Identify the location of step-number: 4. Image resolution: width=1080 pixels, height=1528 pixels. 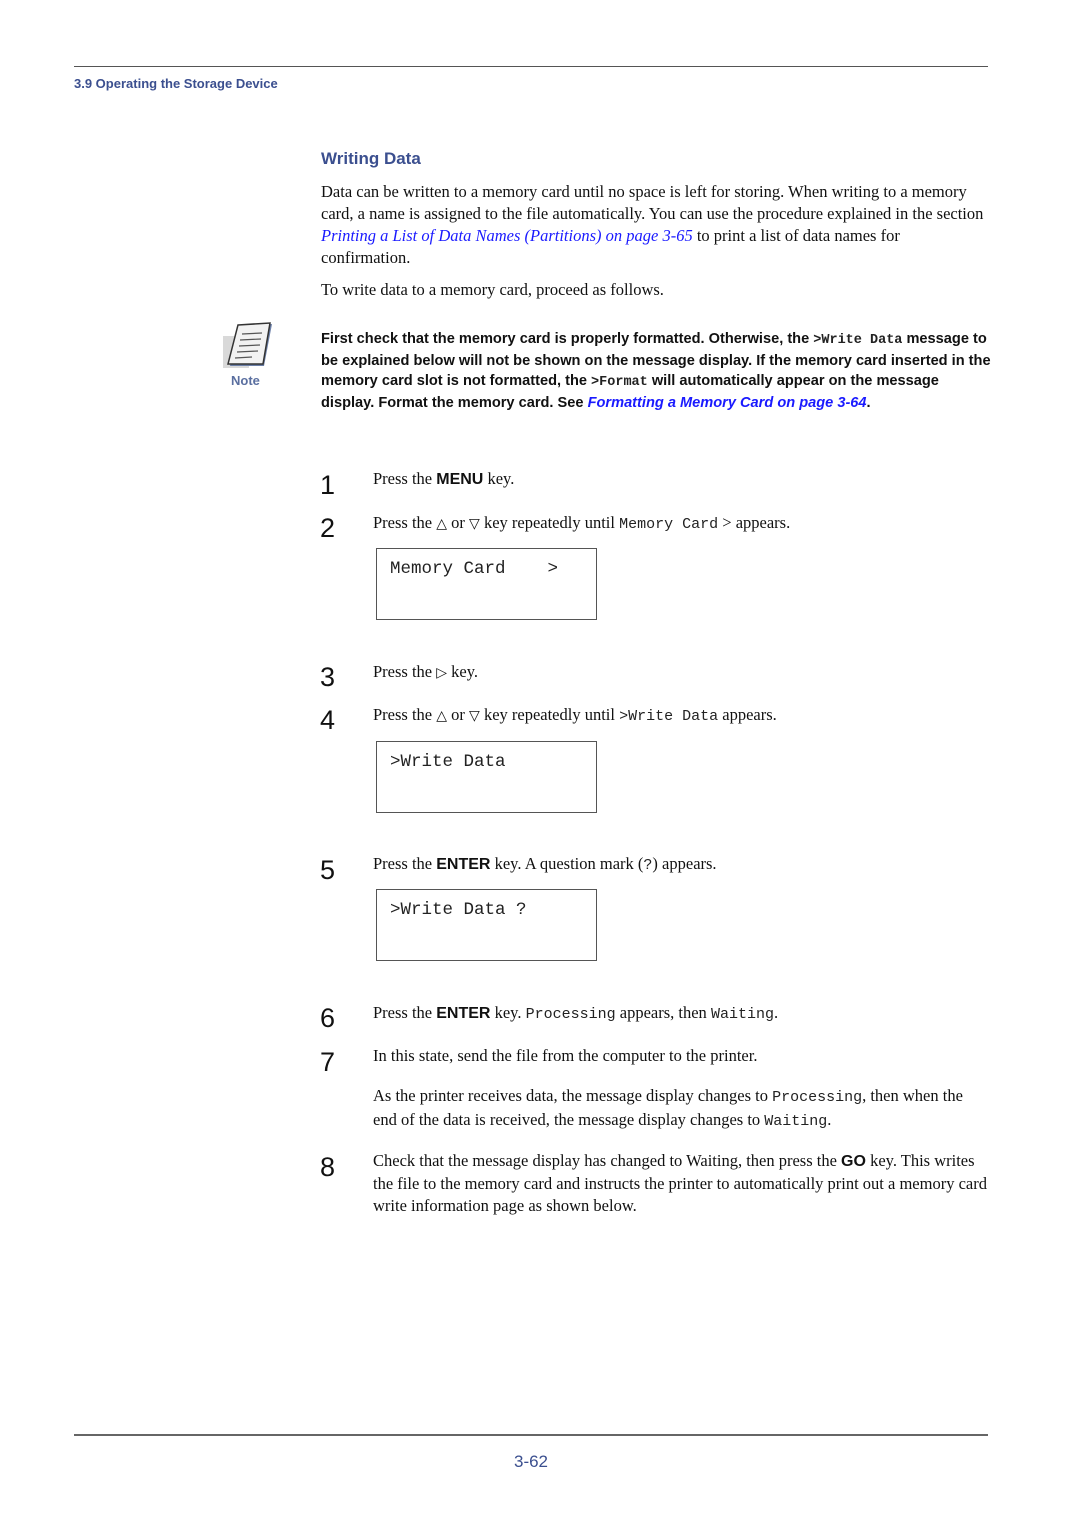
(328, 720).